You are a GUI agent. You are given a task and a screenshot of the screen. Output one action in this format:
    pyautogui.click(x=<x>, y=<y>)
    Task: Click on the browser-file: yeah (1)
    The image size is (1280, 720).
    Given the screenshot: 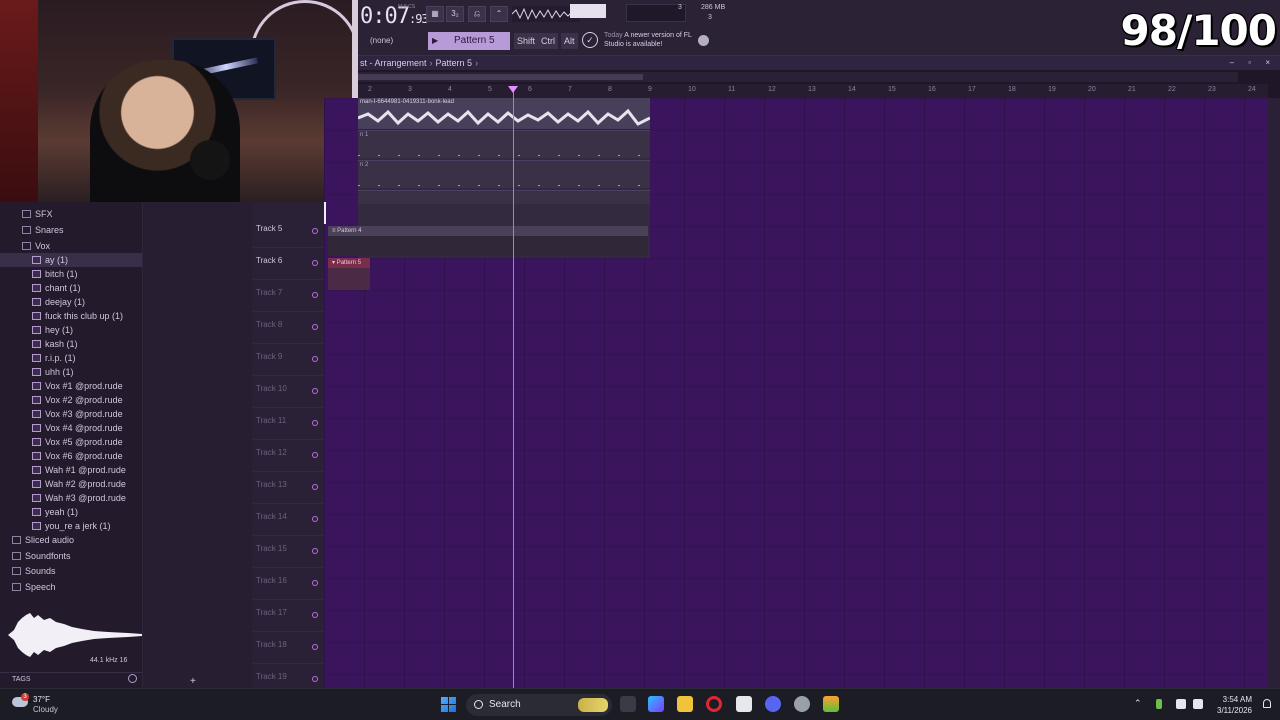 What is the action you would take?
    pyautogui.click(x=39, y=512)
    